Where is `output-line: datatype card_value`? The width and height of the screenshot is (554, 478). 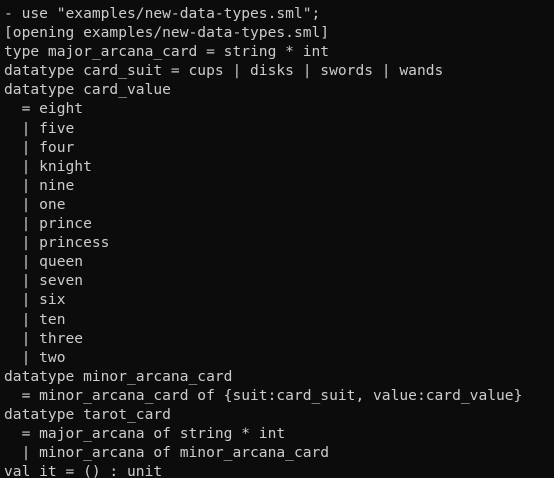
output-line: datatype card_value is located at coordinates (87, 90).